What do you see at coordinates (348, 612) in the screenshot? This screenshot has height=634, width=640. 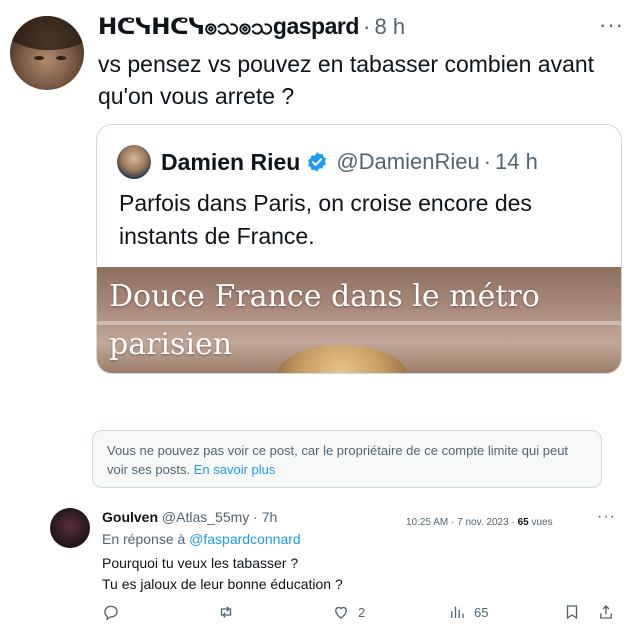 I see `like-button: 2` at bounding box center [348, 612].